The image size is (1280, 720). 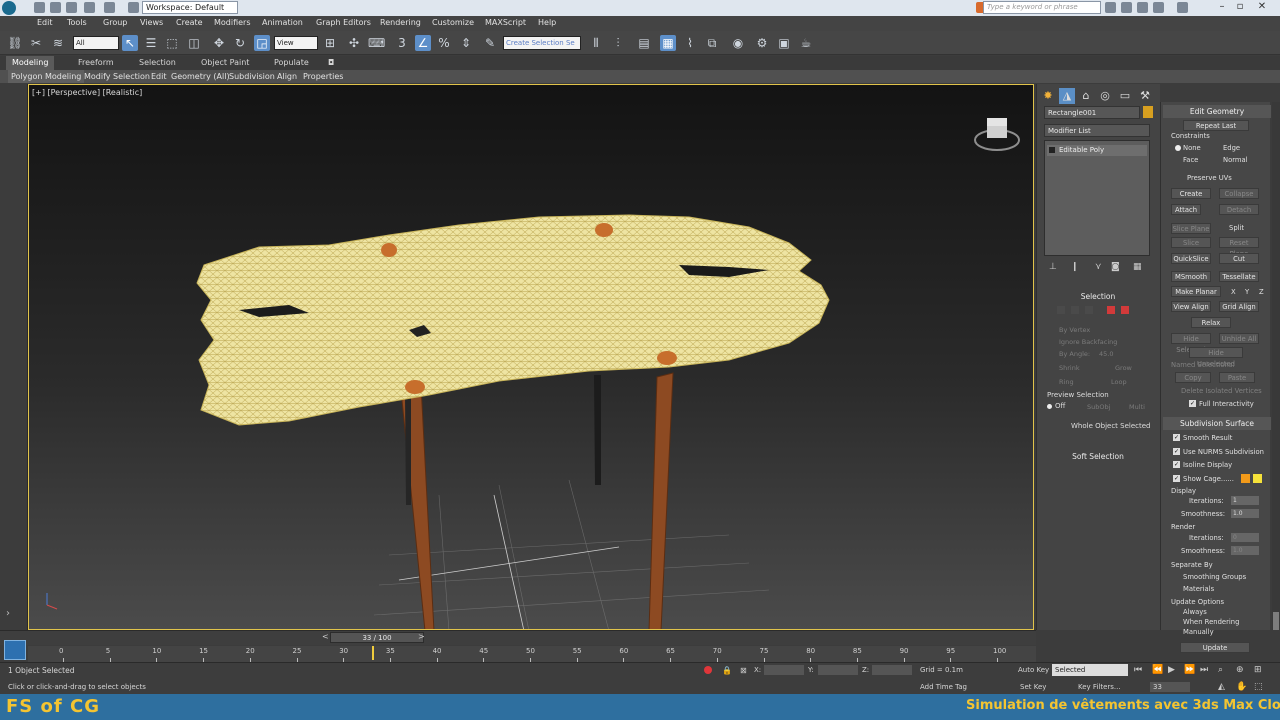 I want to click on reference-coordinate-dropdown: View, so click(x=296, y=43).